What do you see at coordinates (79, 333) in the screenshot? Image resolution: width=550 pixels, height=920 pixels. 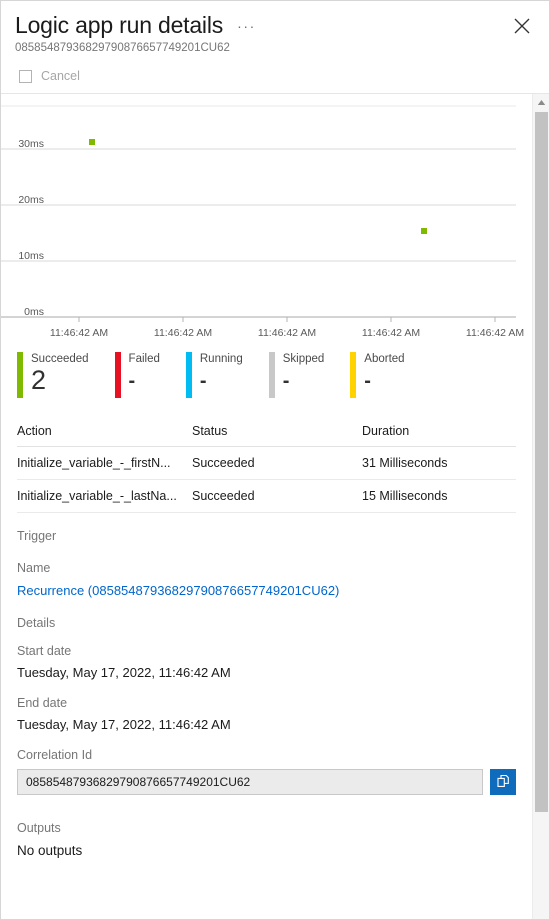 I see `x-tick-0: 11:46:42 AM` at bounding box center [79, 333].